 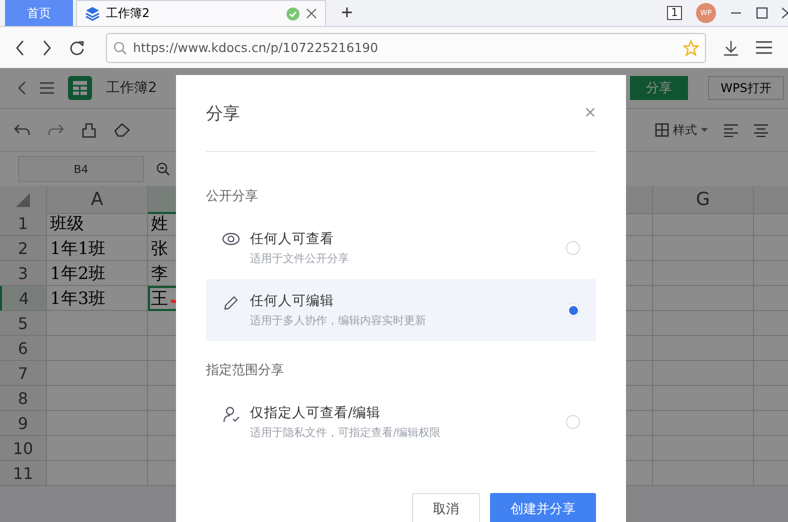 What do you see at coordinates (704, 130) in the screenshot?
I see `caret-icon` at bounding box center [704, 130].